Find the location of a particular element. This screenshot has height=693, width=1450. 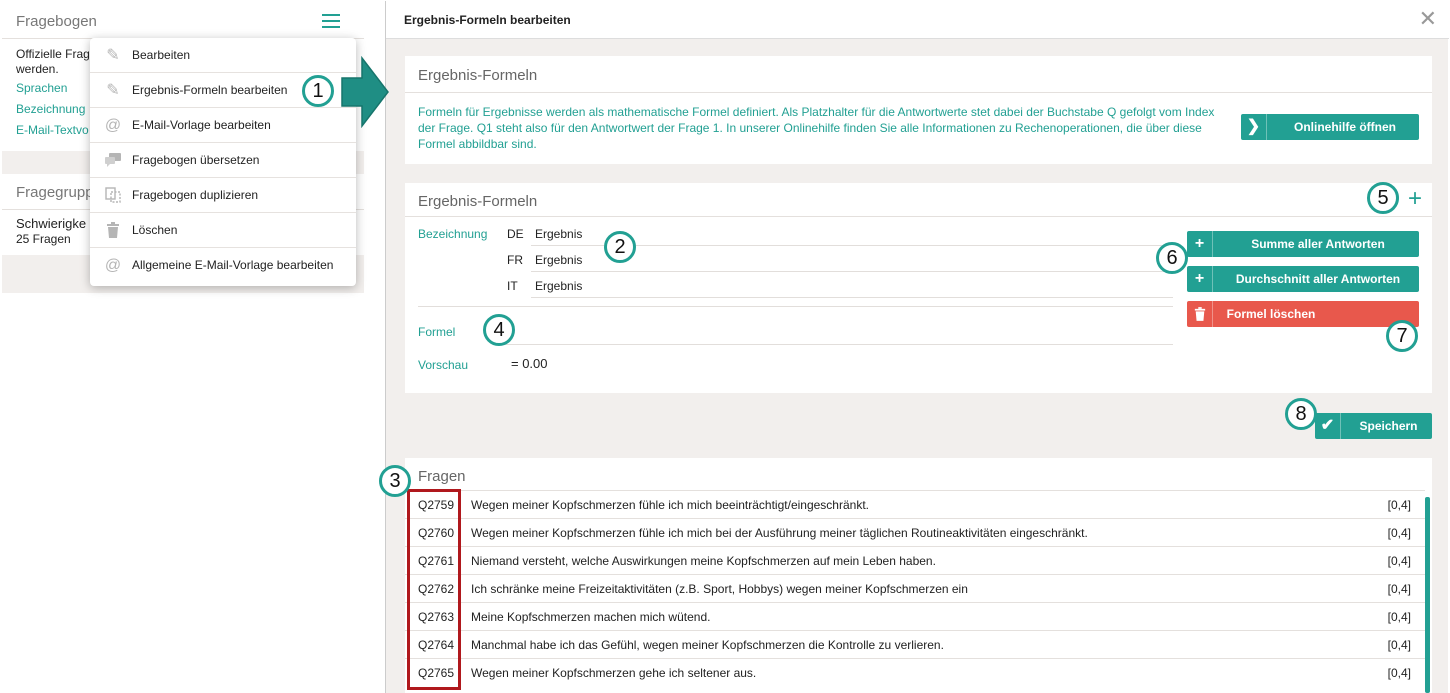

add-formula-icon: + is located at coordinates (1415, 199).